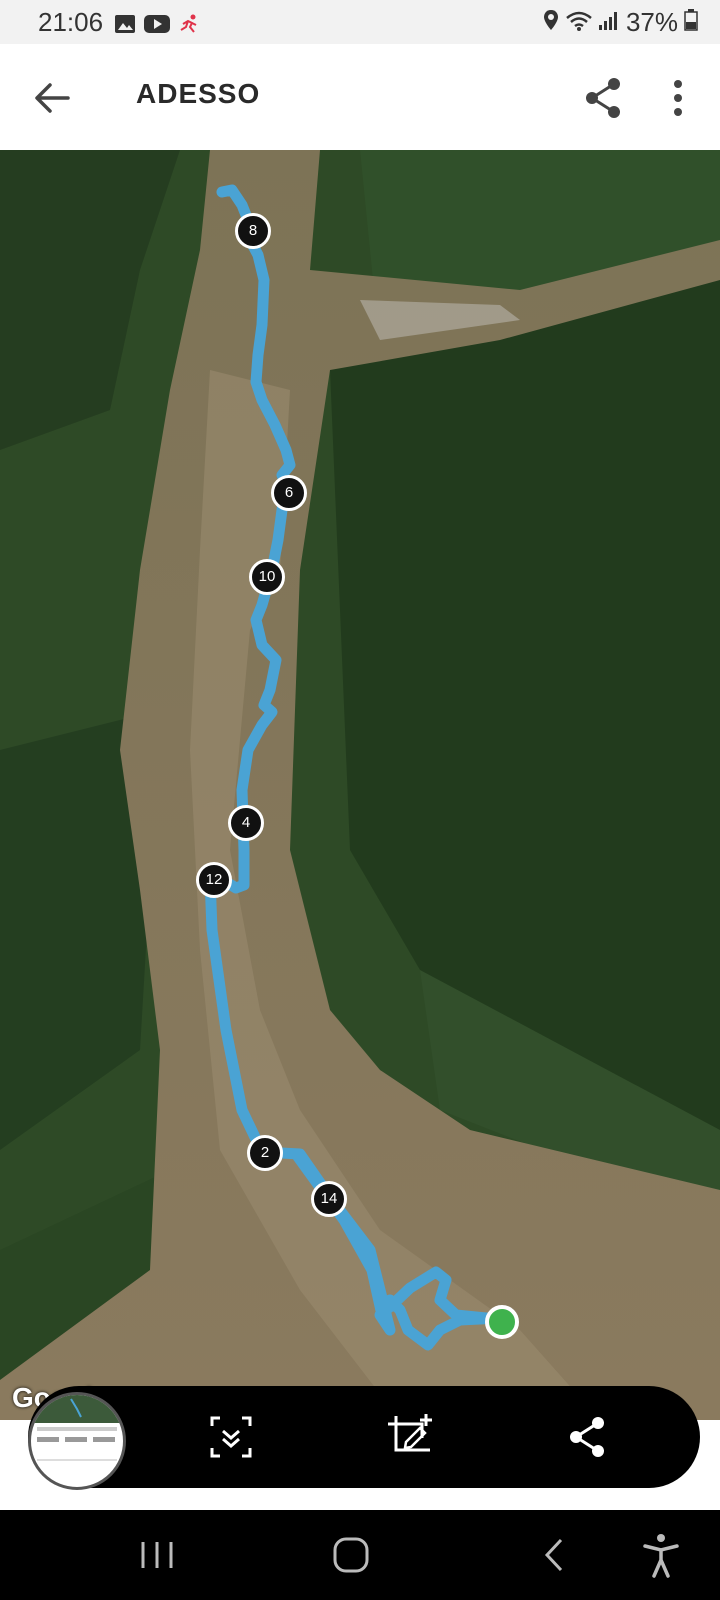 The width and height of the screenshot is (720, 1600). Describe the element at coordinates (502, 1322) in the screenshot. I see `start-point-marker` at that location.